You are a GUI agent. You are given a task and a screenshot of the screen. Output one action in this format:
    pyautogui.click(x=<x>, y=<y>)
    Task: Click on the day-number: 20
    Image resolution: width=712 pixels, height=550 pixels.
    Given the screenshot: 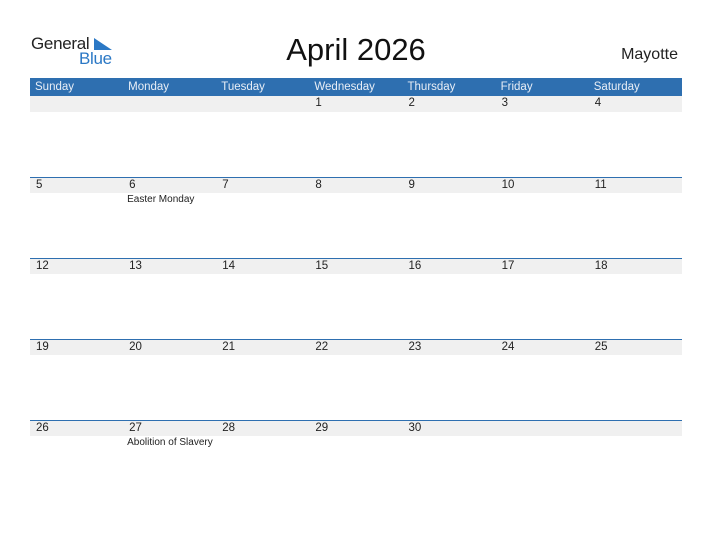 What is the action you would take?
    pyautogui.click(x=135, y=347)
    